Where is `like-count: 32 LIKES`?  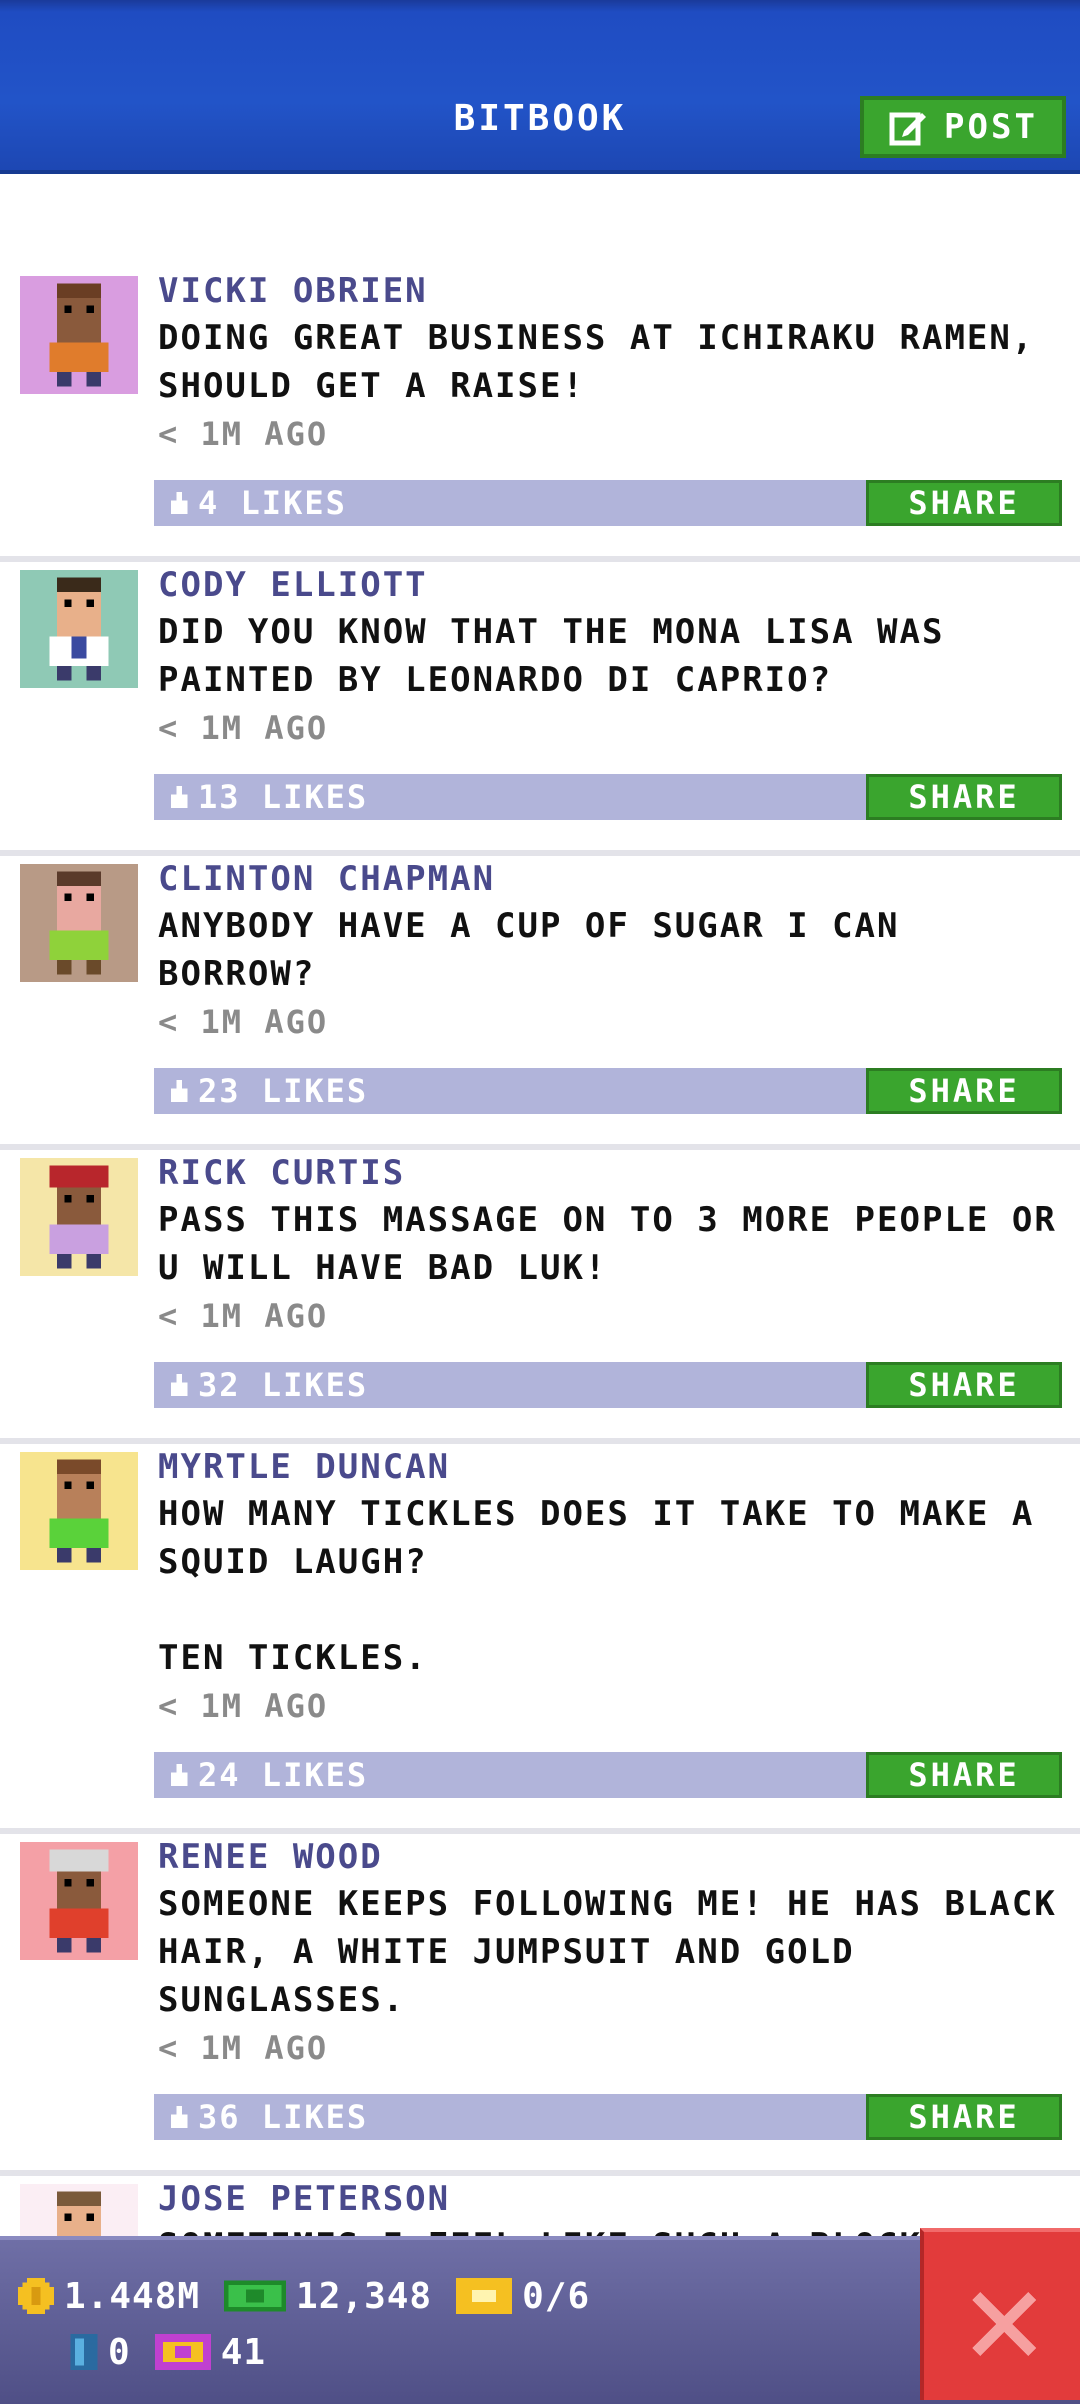
like-count: 32 LIKES is located at coordinates (268, 1385).